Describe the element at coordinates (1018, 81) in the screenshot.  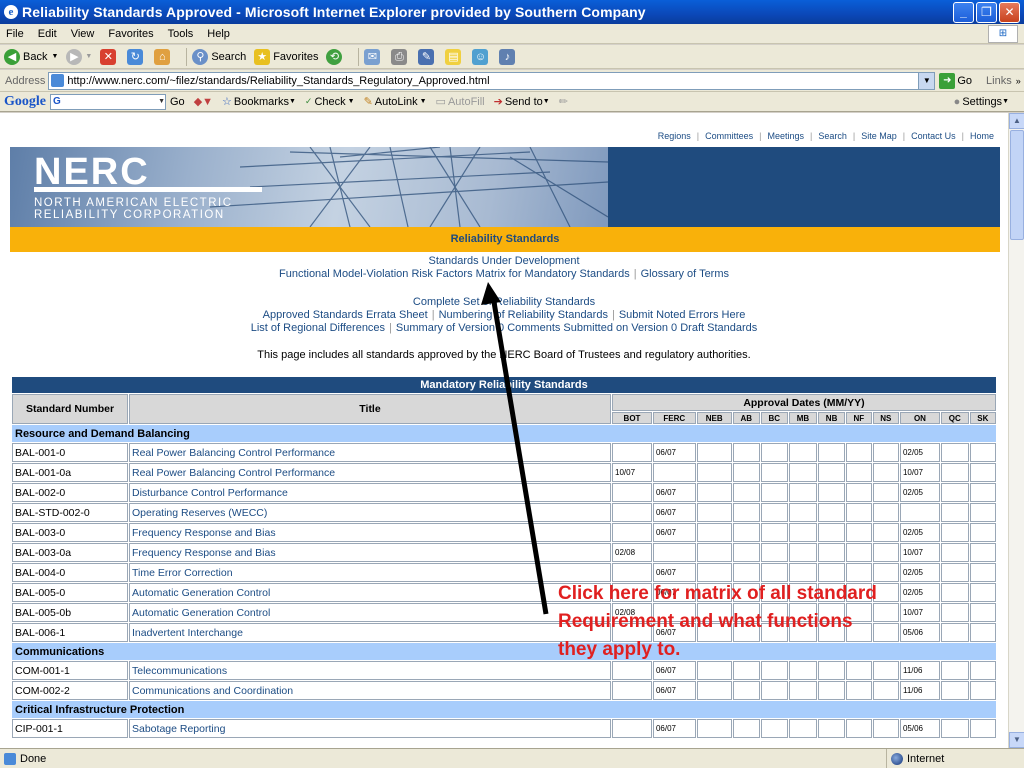
I see `chevron-right-icon: »` at that location.